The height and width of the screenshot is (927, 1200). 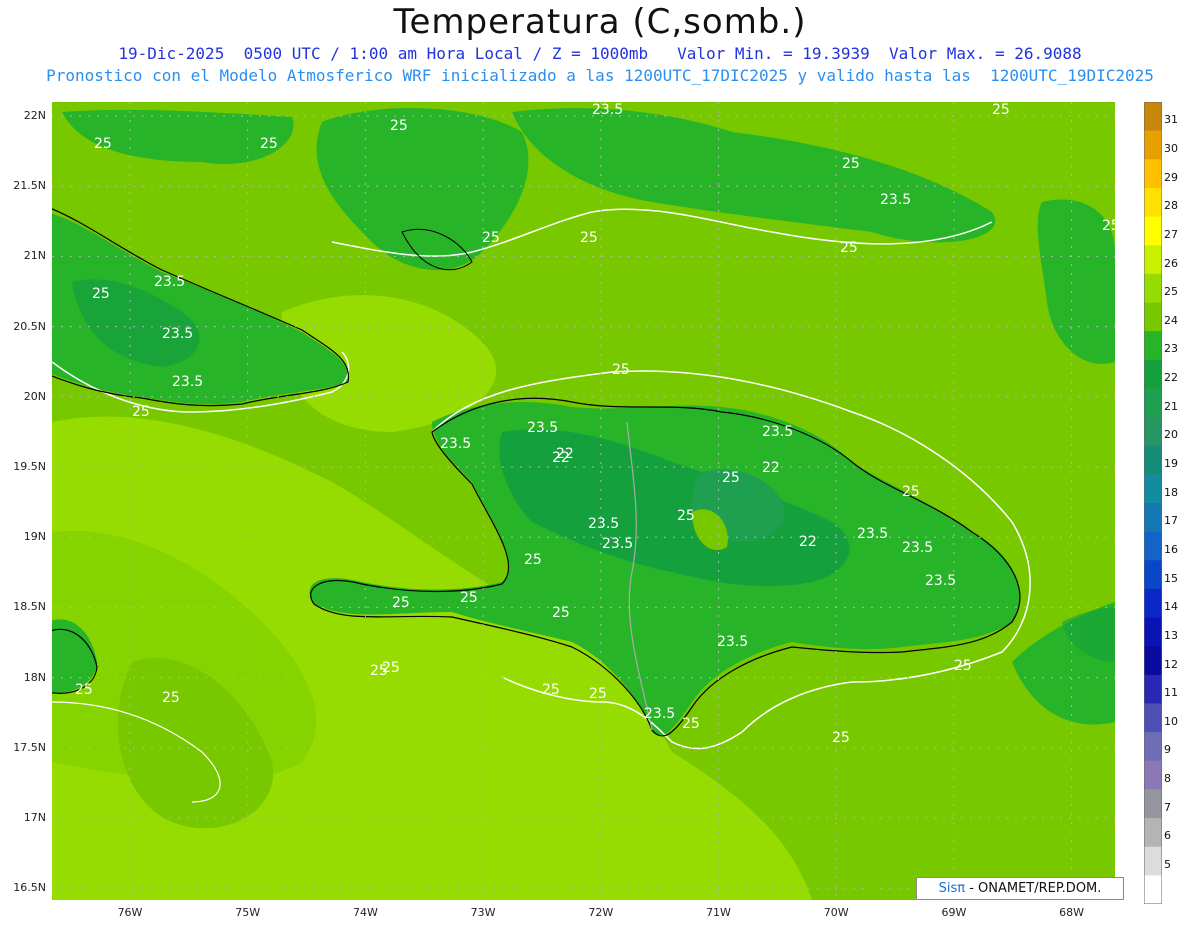 What do you see at coordinates (1171, 721) in the screenshot?
I see `colorbar-label: 10` at bounding box center [1171, 721].